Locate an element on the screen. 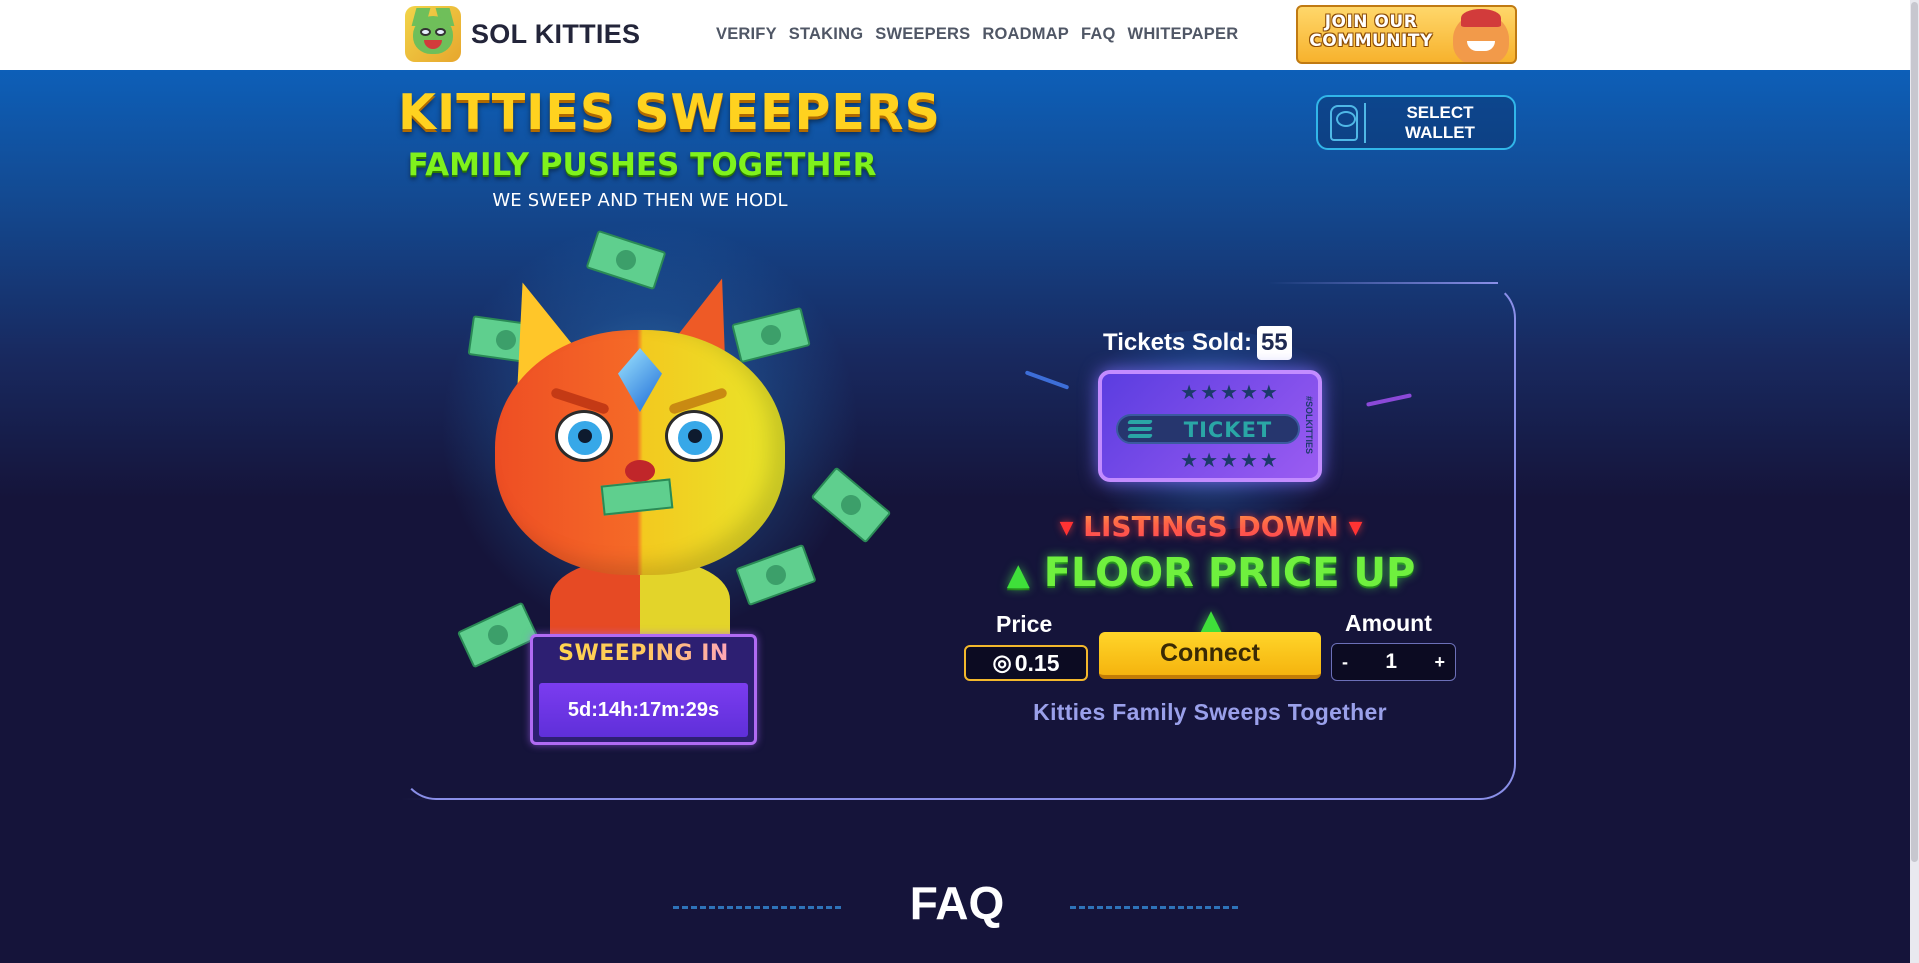 This screenshot has width=1919, height=963. join-community-label: JOIN OUR COMMUNITY is located at coordinates (1371, 31).